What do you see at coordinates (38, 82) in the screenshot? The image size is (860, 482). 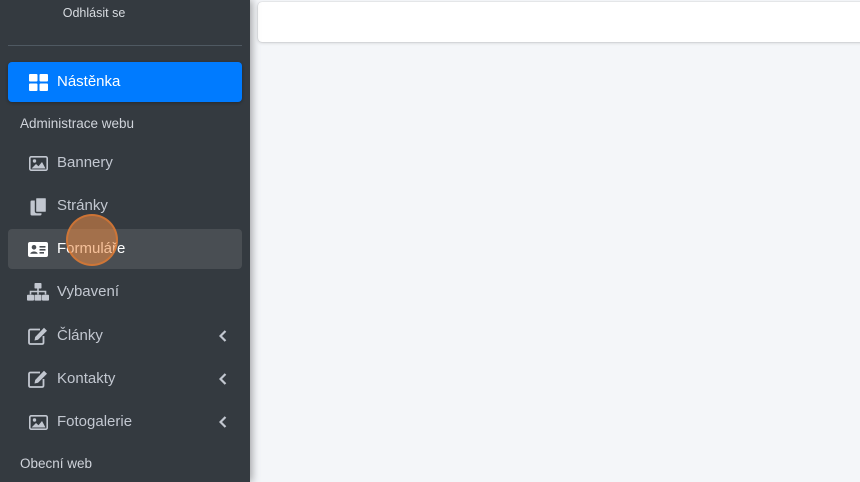 I see `dashboard-icon` at bounding box center [38, 82].